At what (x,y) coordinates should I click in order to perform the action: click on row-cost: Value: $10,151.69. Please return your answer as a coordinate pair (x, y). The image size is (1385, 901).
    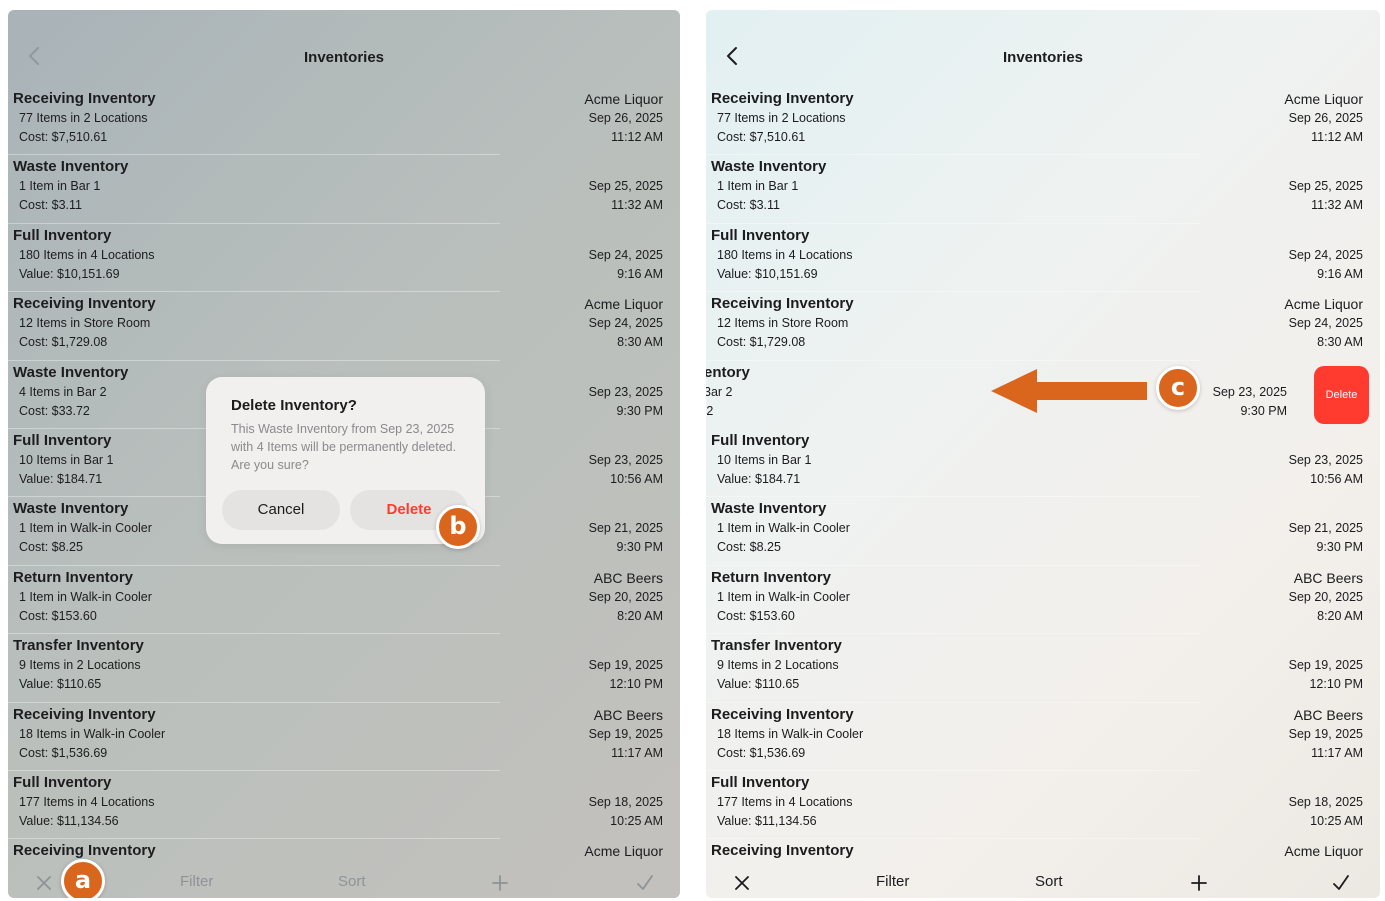
    Looking at the image, I should click on (767, 273).